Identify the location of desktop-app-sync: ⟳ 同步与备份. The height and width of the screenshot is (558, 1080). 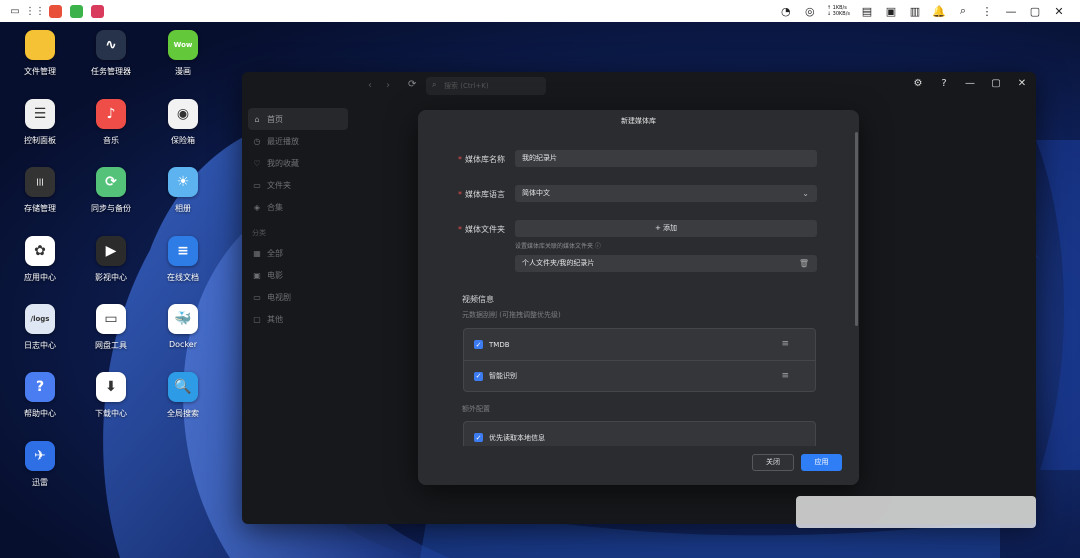
(111, 190).